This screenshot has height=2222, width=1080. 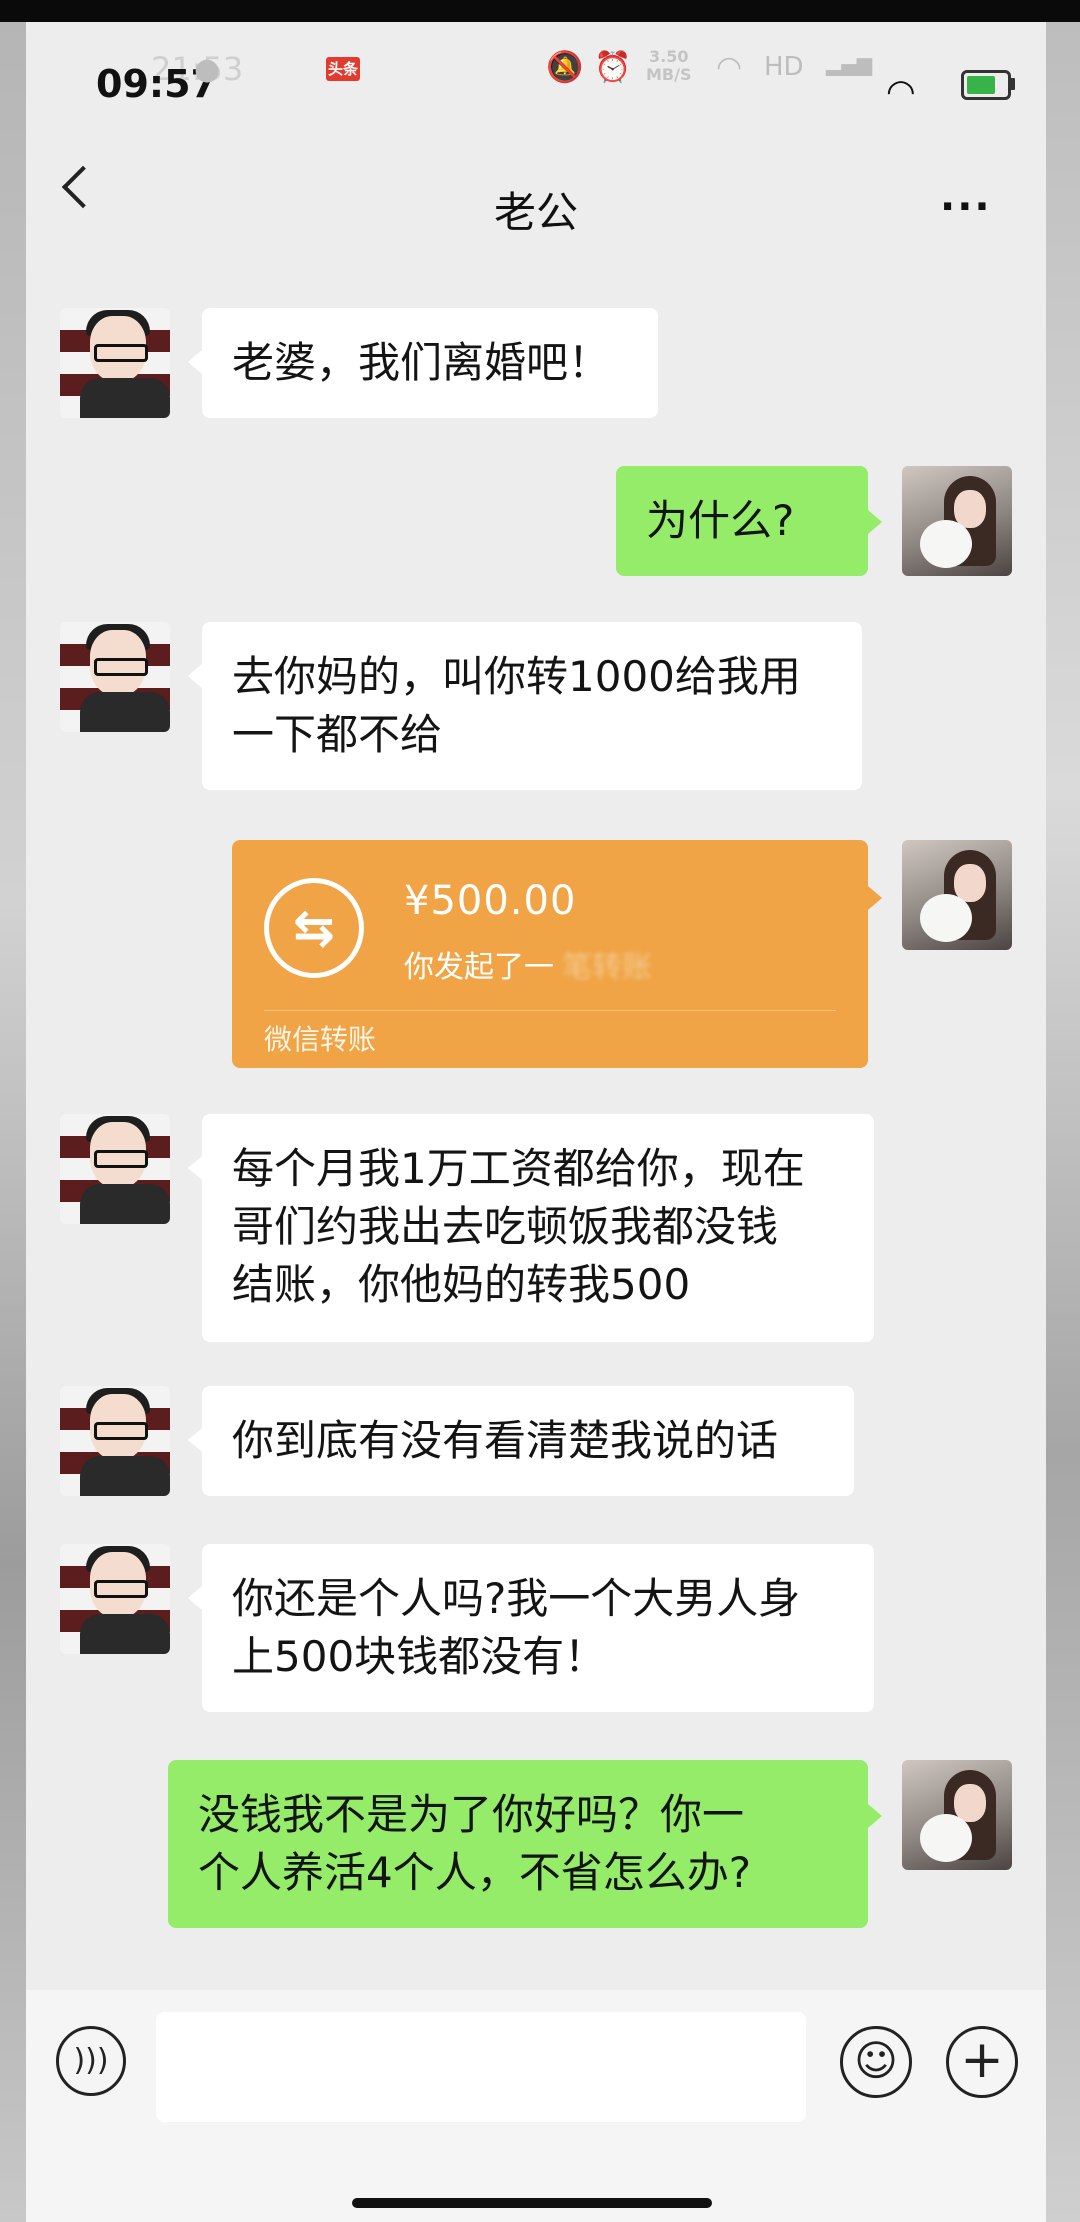 I want to click on message-line: 哥们约我出去吃顿饭我都没钱, so click(x=505, y=1226).